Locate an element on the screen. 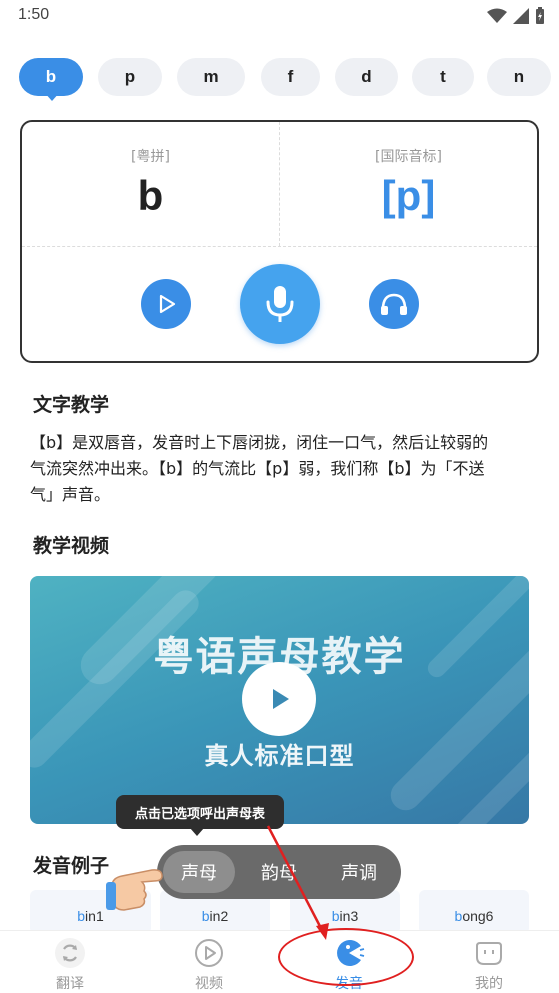 This screenshot has width=559, height=993. initial-chip-t: t is located at coordinates (443, 77).